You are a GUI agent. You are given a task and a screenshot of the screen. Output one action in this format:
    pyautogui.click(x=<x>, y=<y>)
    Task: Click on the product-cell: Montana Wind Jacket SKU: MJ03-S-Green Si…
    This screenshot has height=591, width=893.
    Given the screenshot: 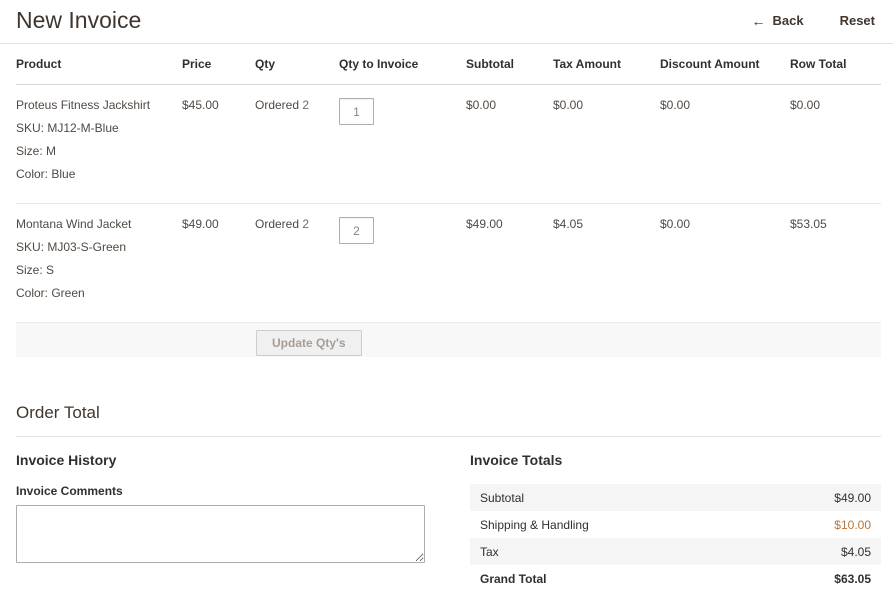 What is the action you would take?
    pyautogui.click(x=99, y=263)
    